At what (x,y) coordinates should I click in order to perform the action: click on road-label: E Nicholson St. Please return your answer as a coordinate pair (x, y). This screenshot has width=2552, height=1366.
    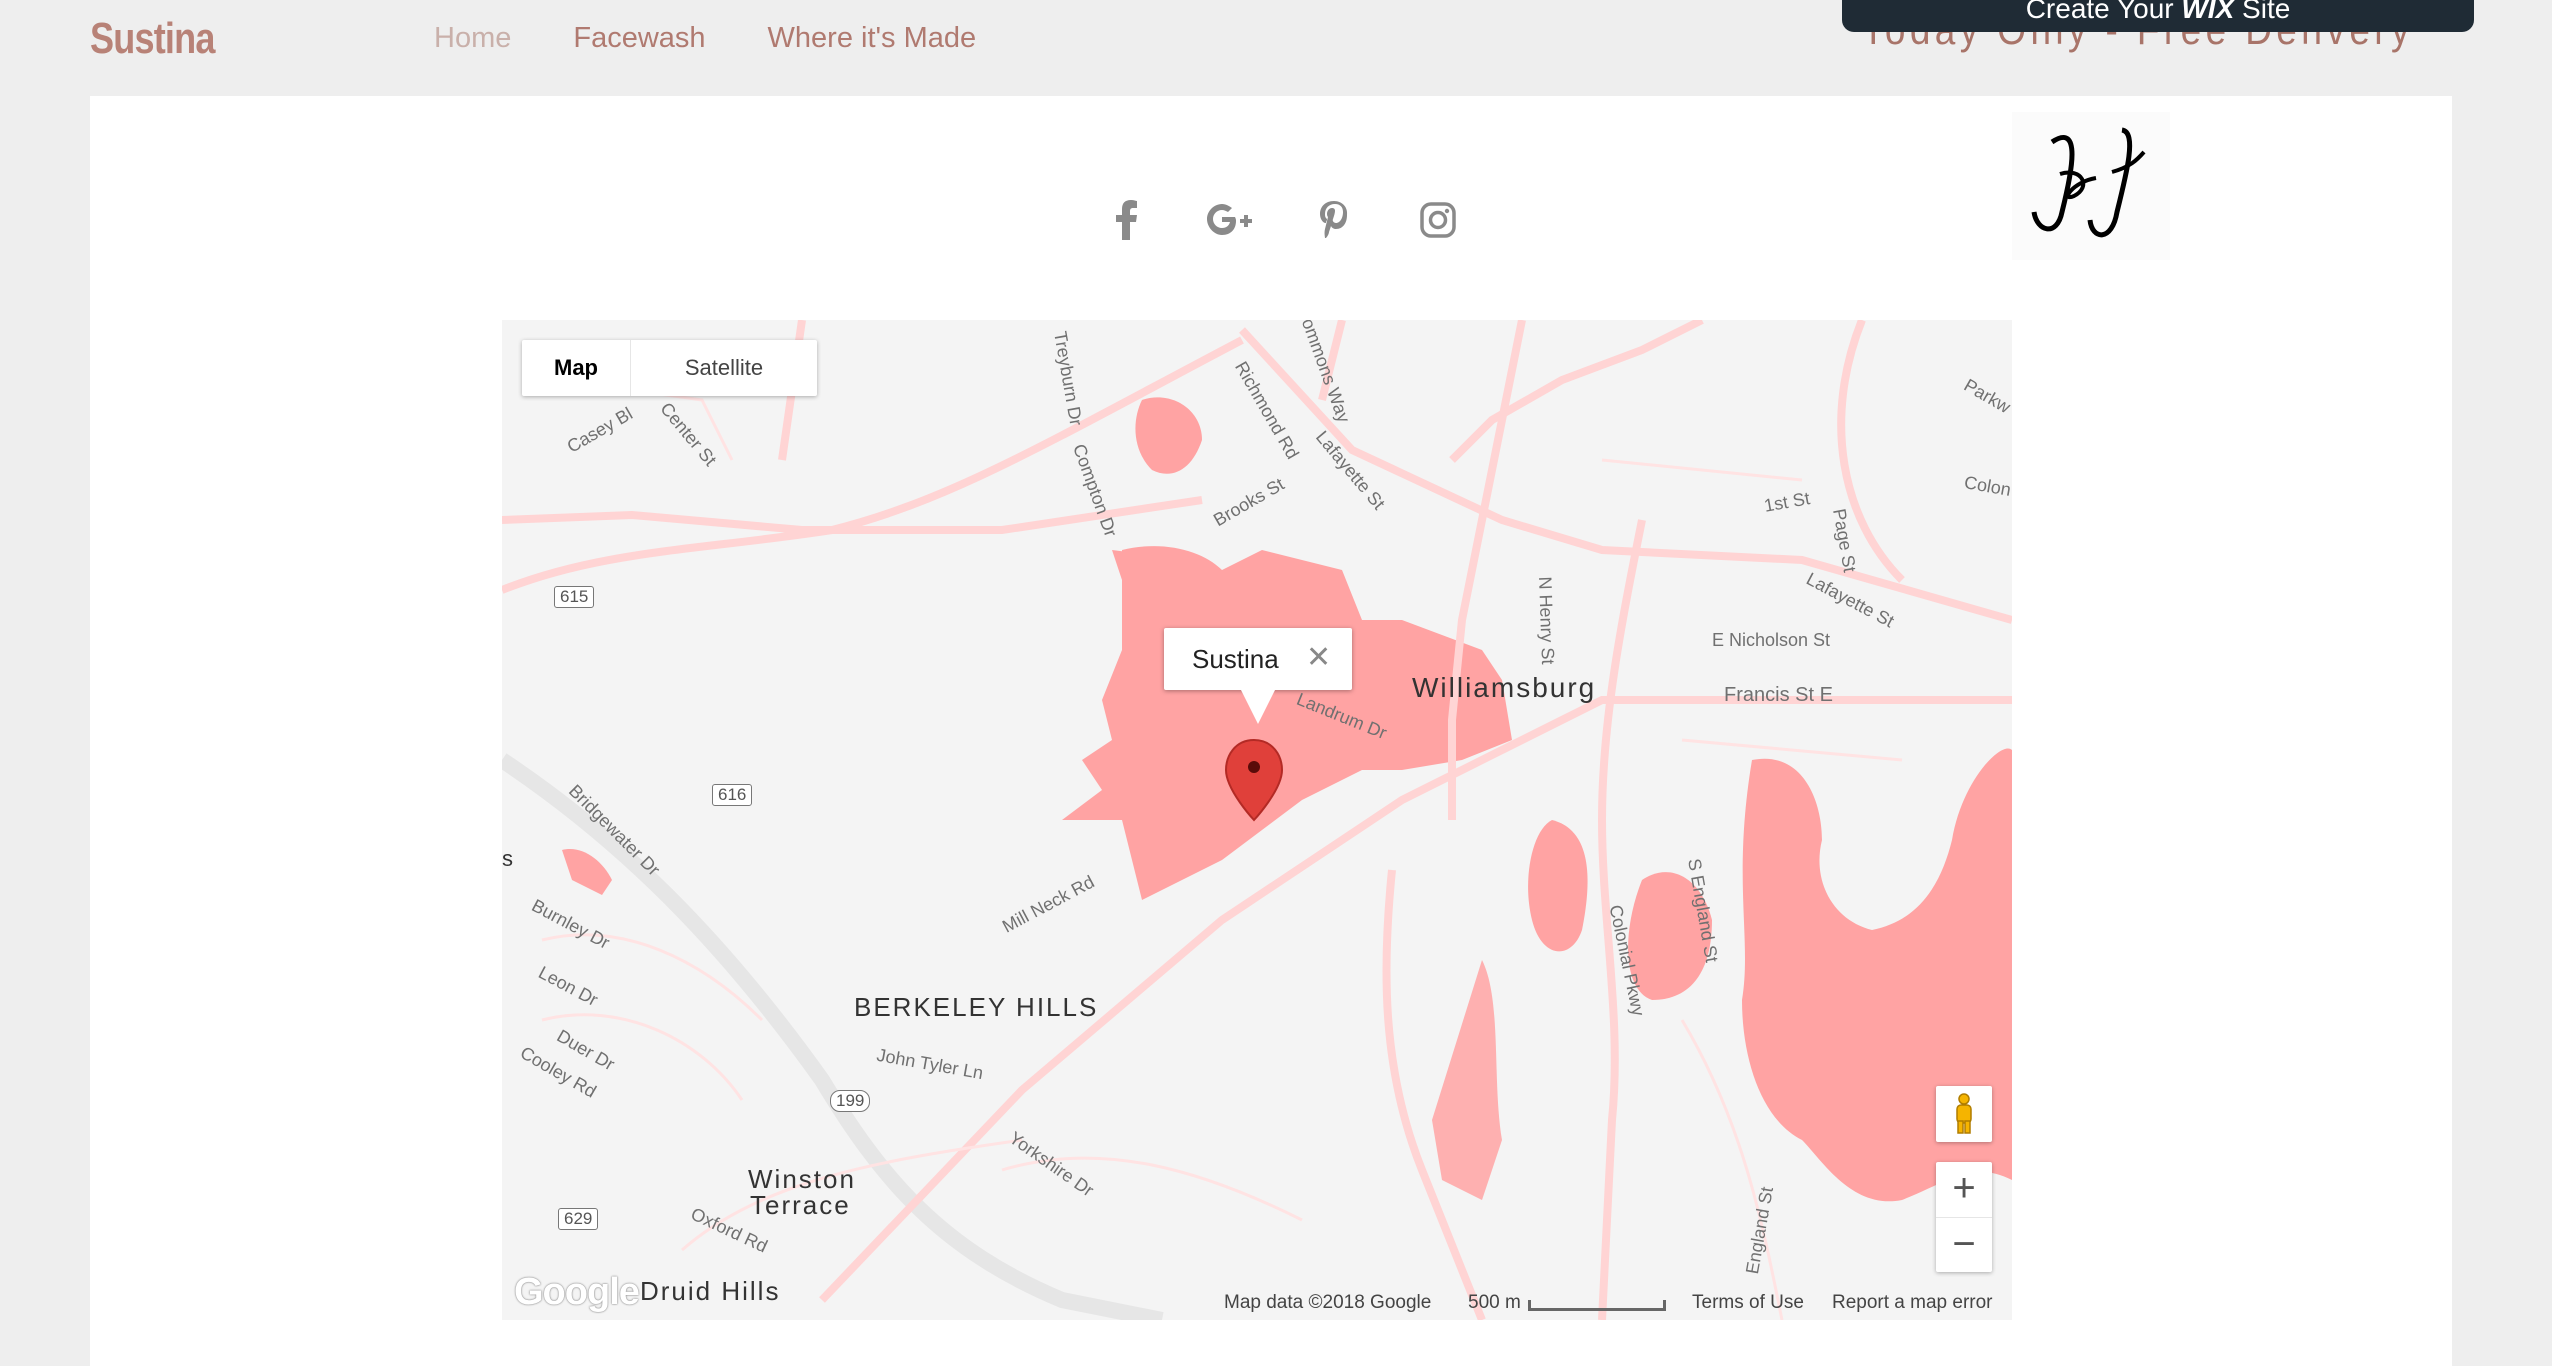
    Looking at the image, I should click on (1771, 640).